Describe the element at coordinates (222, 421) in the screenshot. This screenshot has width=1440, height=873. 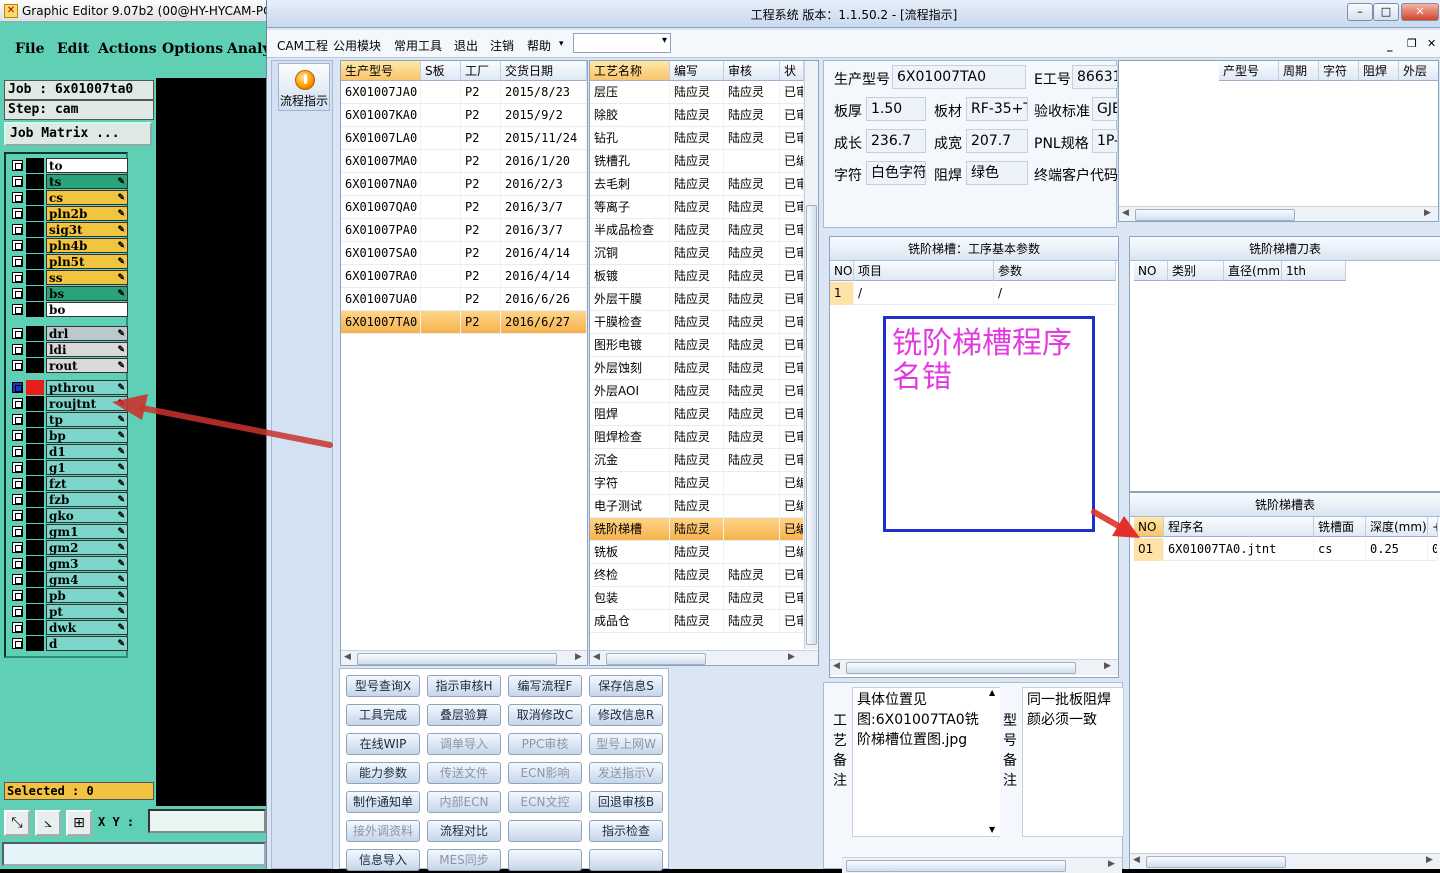
I see `arrow-to-layer-icon` at that location.